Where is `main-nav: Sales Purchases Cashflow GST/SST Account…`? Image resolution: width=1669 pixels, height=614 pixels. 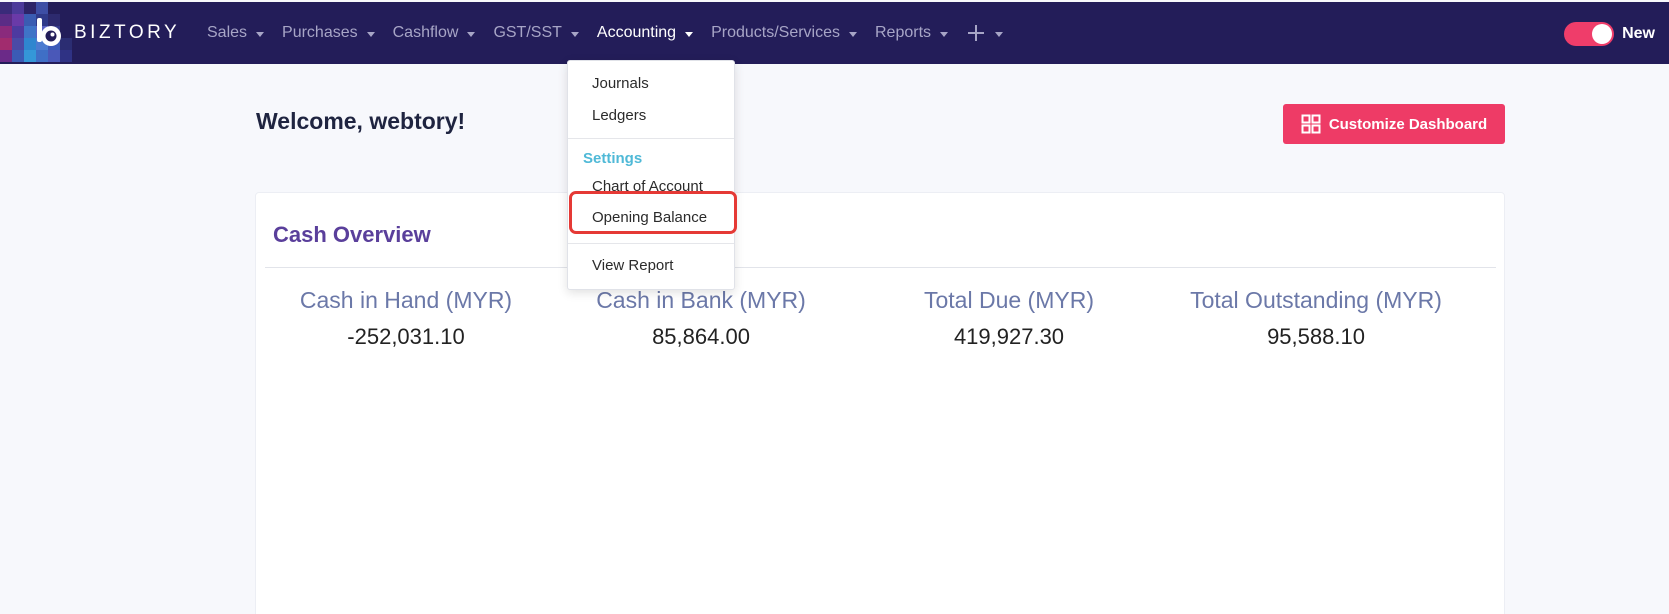 main-nav: Sales Purchases Cashflow GST/SST Account… is located at coordinates (614, 33).